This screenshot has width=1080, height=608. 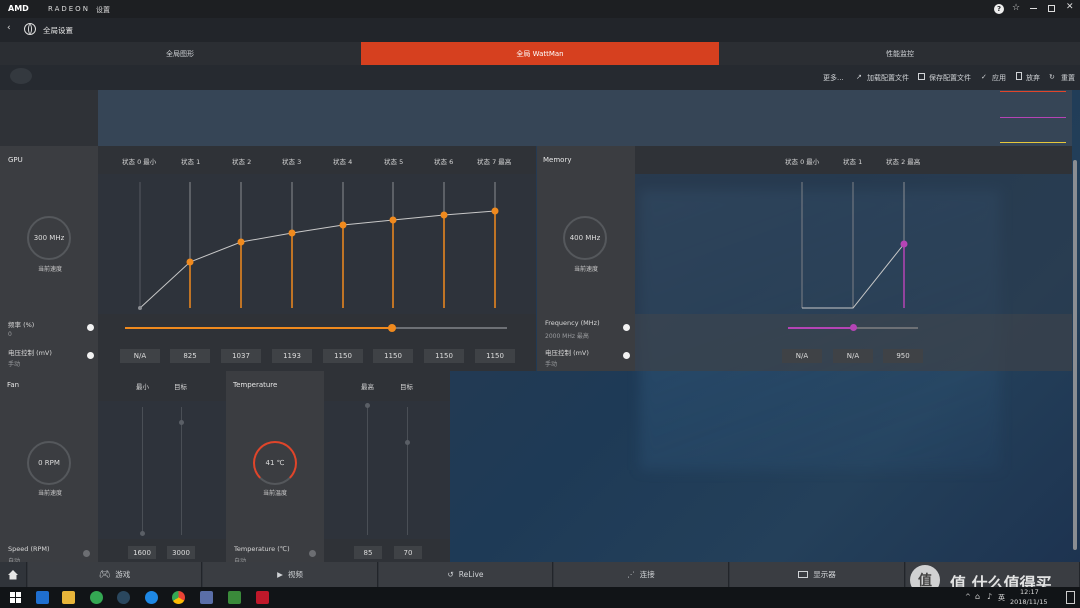 What do you see at coordinates (1029, 592) in the screenshot?
I see `clock-time: 12:17` at bounding box center [1029, 592].